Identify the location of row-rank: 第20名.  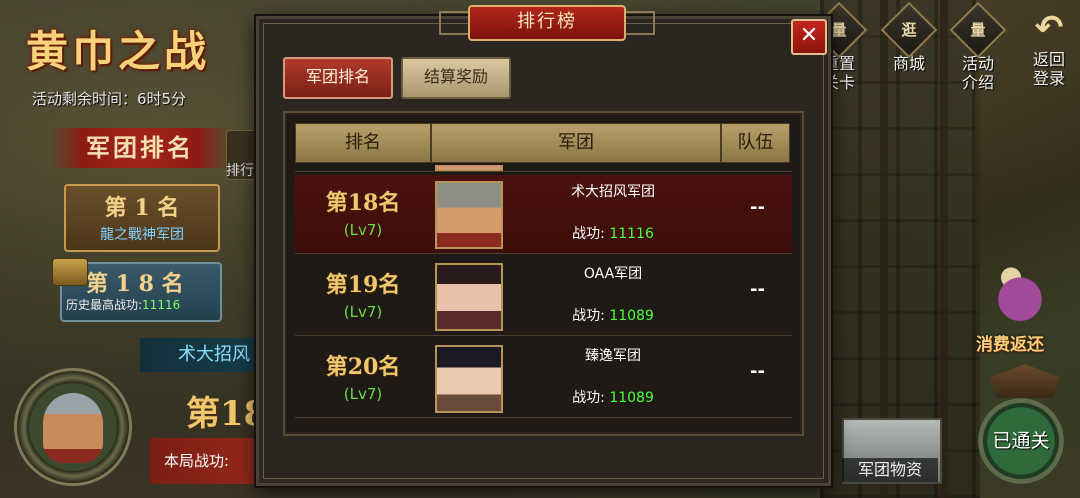
(363, 367).